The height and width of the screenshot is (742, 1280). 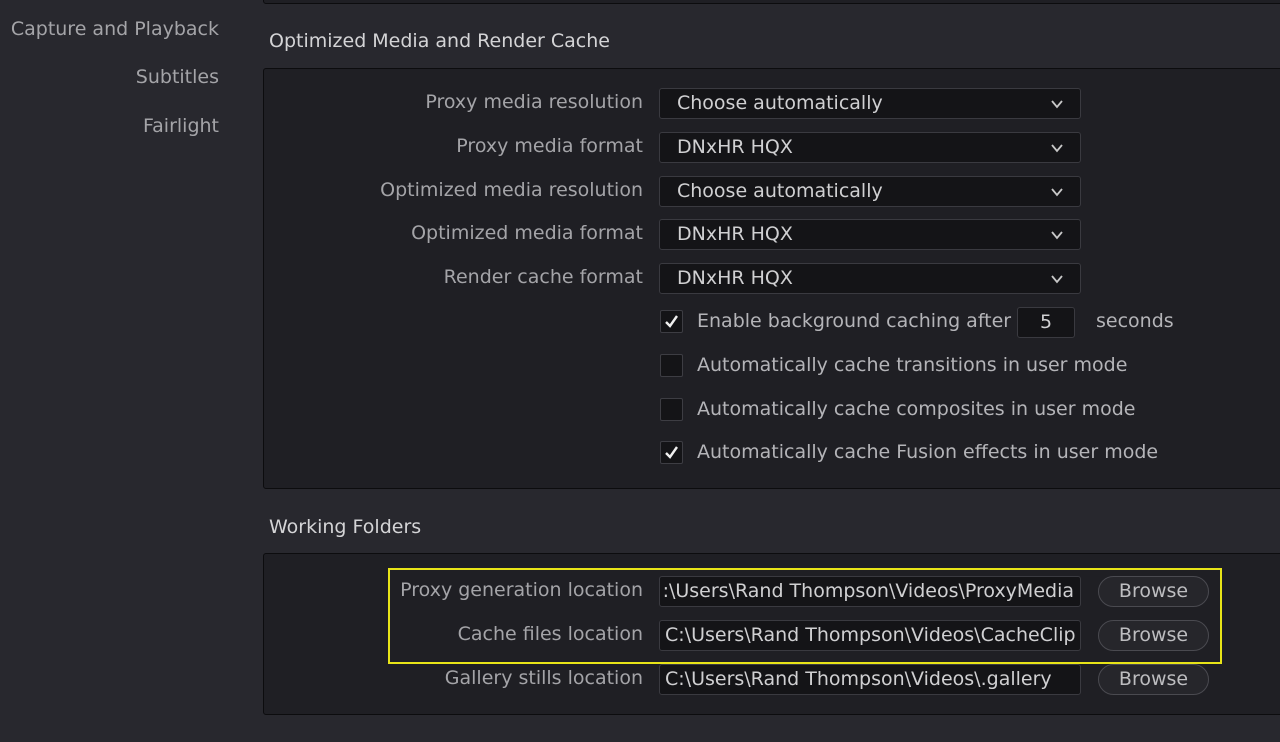 What do you see at coordinates (858, 679) in the screenshot?
I see `path-value: C:\Users\Rand Thompson\Videos\.gallery` at bounding box center [858, 679].